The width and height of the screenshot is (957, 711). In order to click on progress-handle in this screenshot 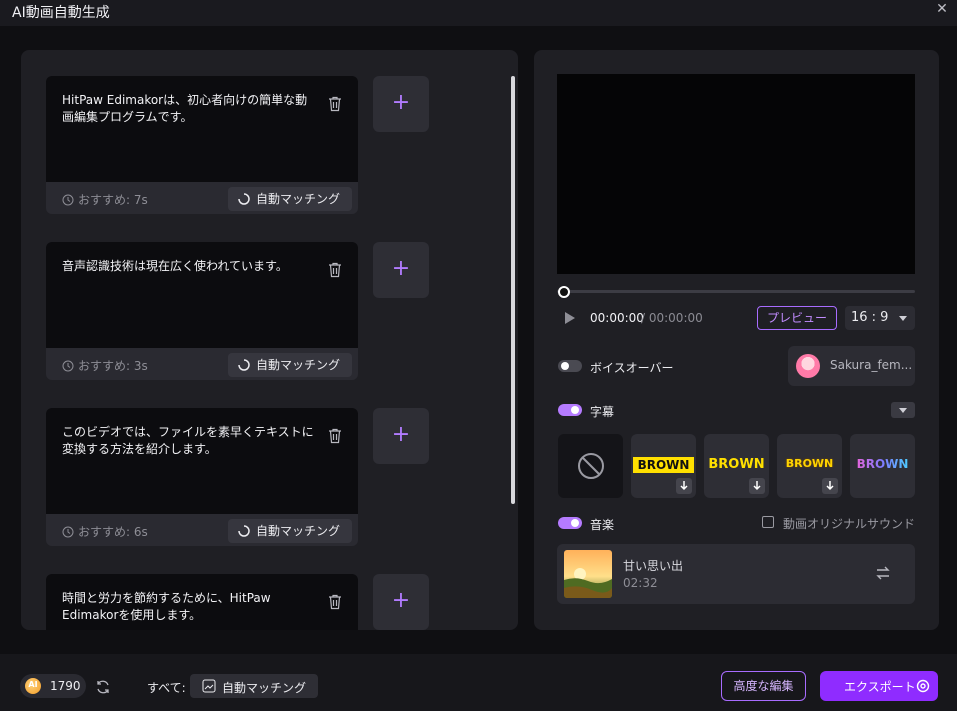, I will do `click(564, 292)`.